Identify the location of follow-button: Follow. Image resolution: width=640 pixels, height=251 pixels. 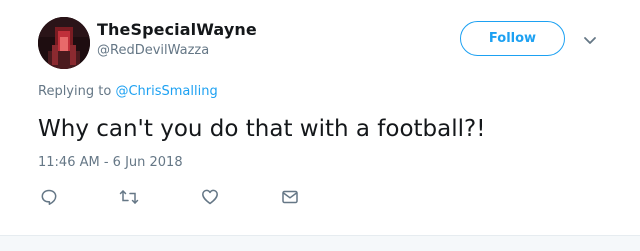
(512, 38).